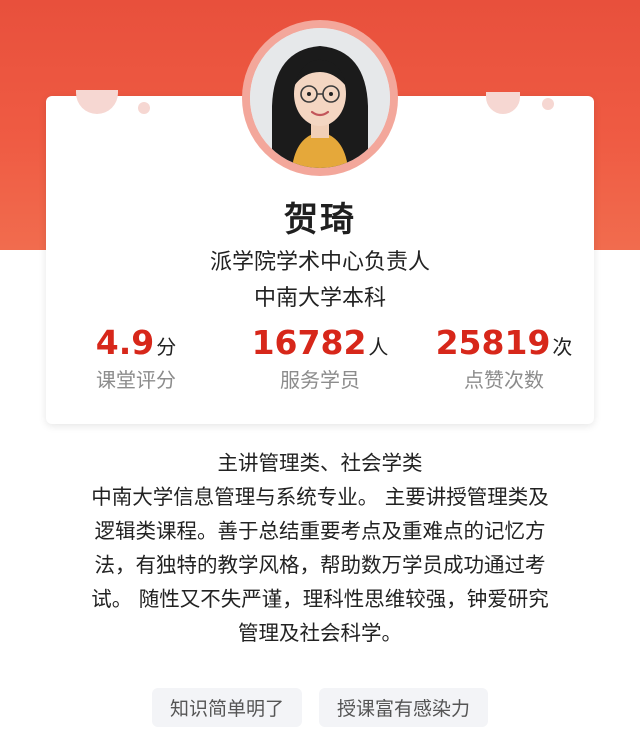  Describe the element at coordinates (320, 531) in the screenshot. I see `description-line: 逻辑类课程。善于总结重要考点及重难点的记忆方` at that location.